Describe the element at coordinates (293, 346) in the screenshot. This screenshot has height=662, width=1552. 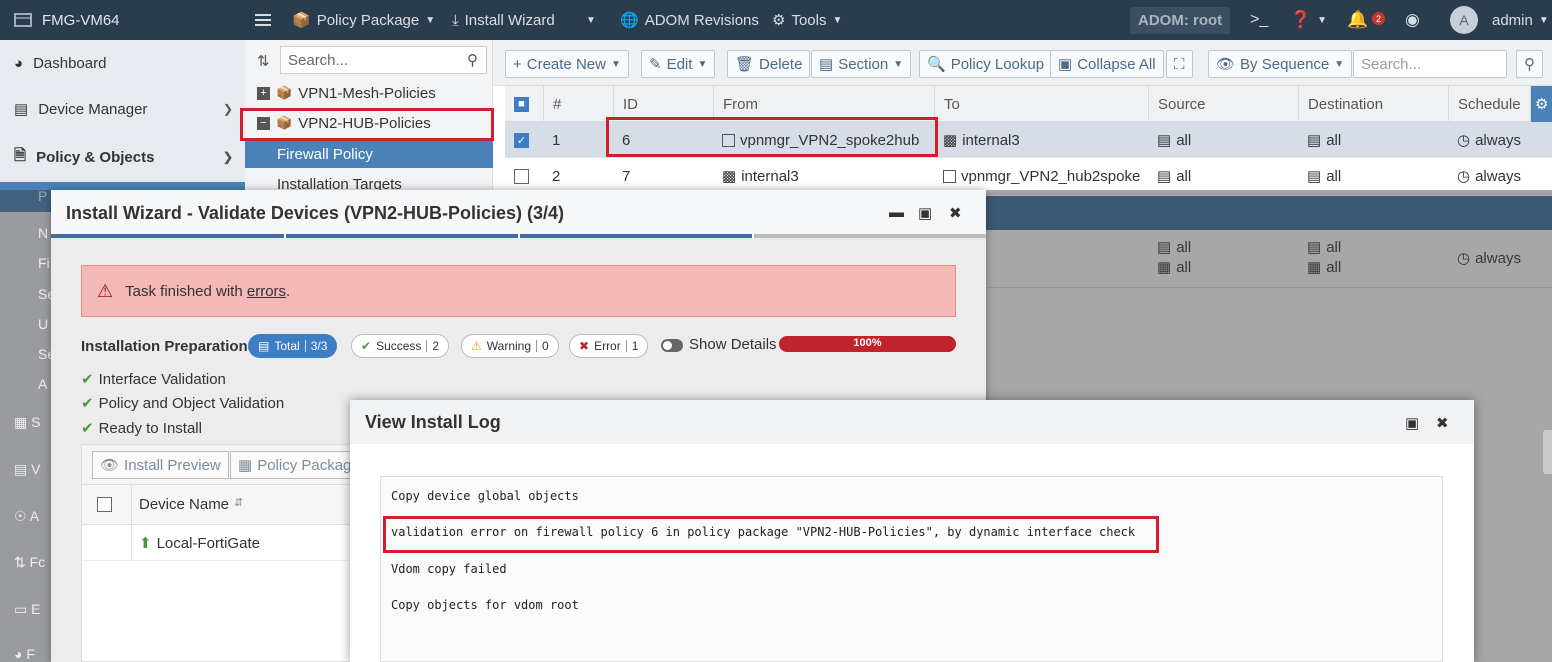
I see `filter-total: ▤ Total 3/3` at that location.